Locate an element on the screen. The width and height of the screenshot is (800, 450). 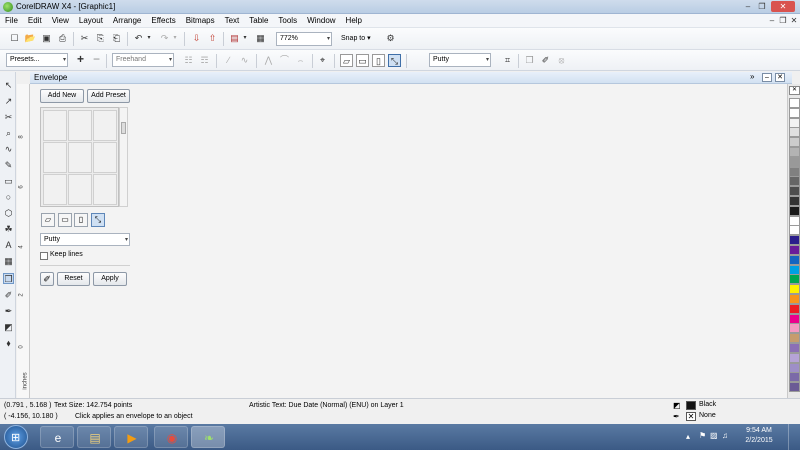
preset-scrollbar is located at coordinates (123, 157).